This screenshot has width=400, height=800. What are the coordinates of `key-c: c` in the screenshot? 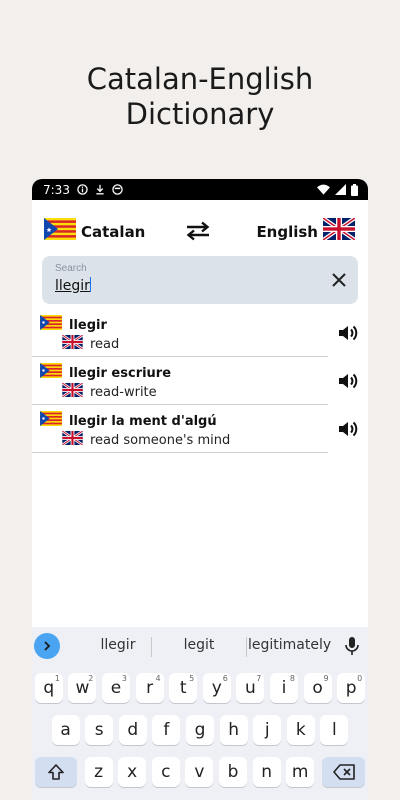 It's located at (165, 772).